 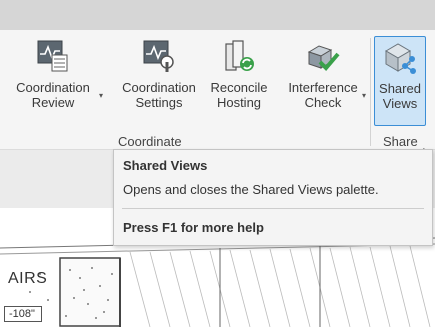 I want to click on coordination-settings-icon, so click(x=158, y=56).